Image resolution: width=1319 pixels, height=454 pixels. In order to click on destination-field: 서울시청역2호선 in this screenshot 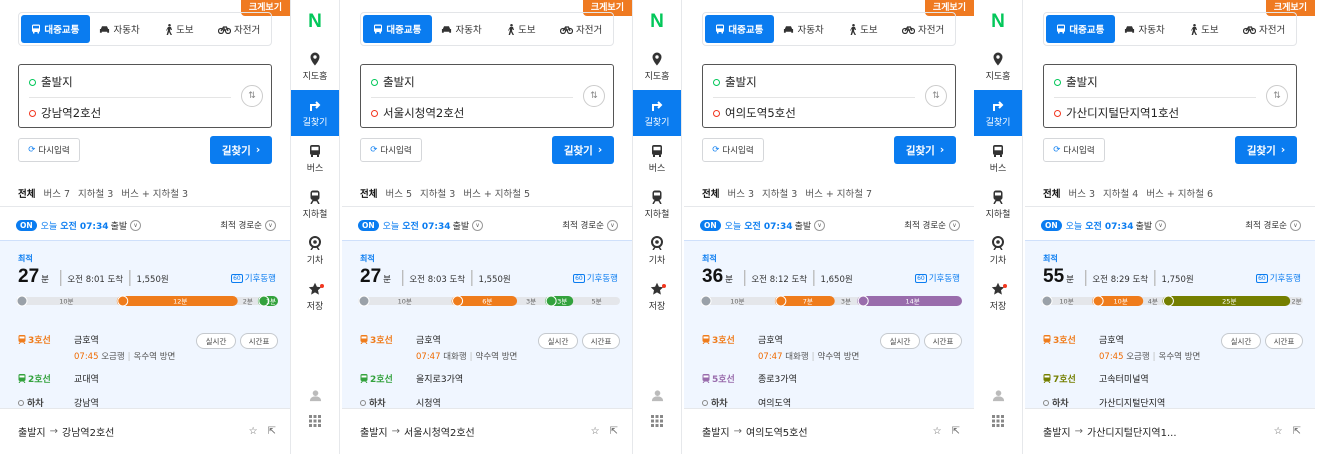, I will do `click(417, 113)`.